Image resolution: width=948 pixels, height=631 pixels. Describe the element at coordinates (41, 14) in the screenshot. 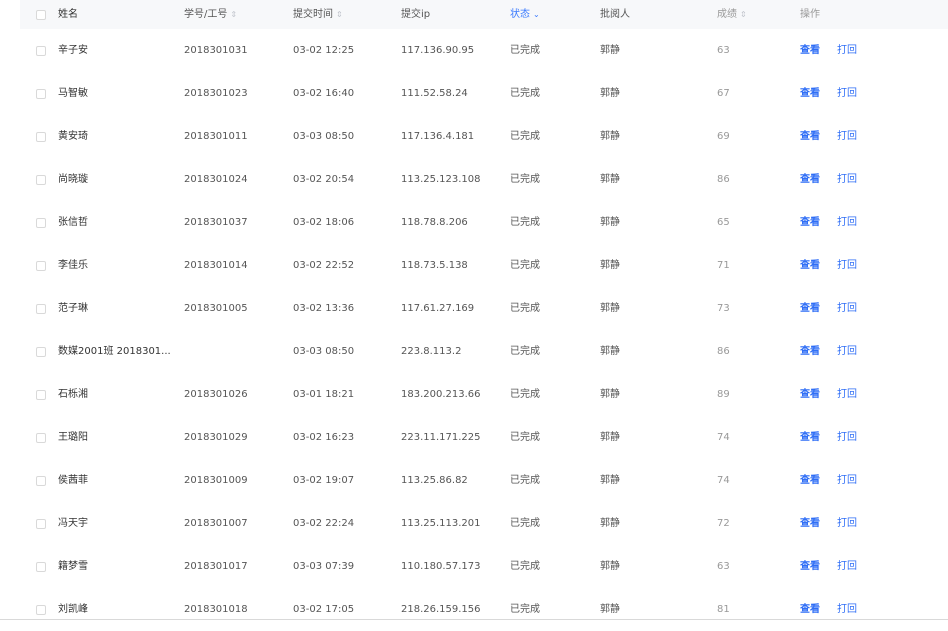

I see `select-all-checkbox` at that location.